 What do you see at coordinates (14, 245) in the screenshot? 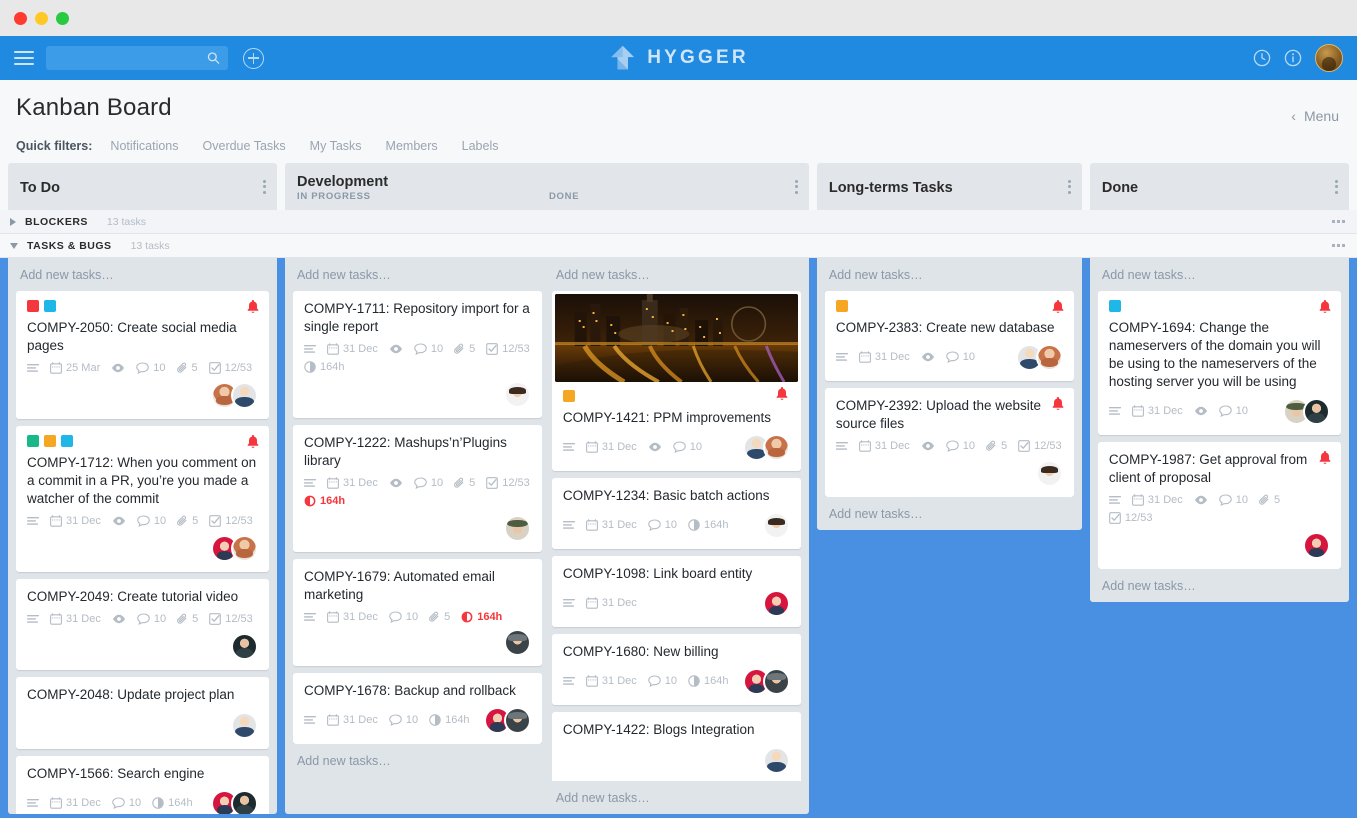
I see `chevron-down-icon` at bounding box center [14, 245].